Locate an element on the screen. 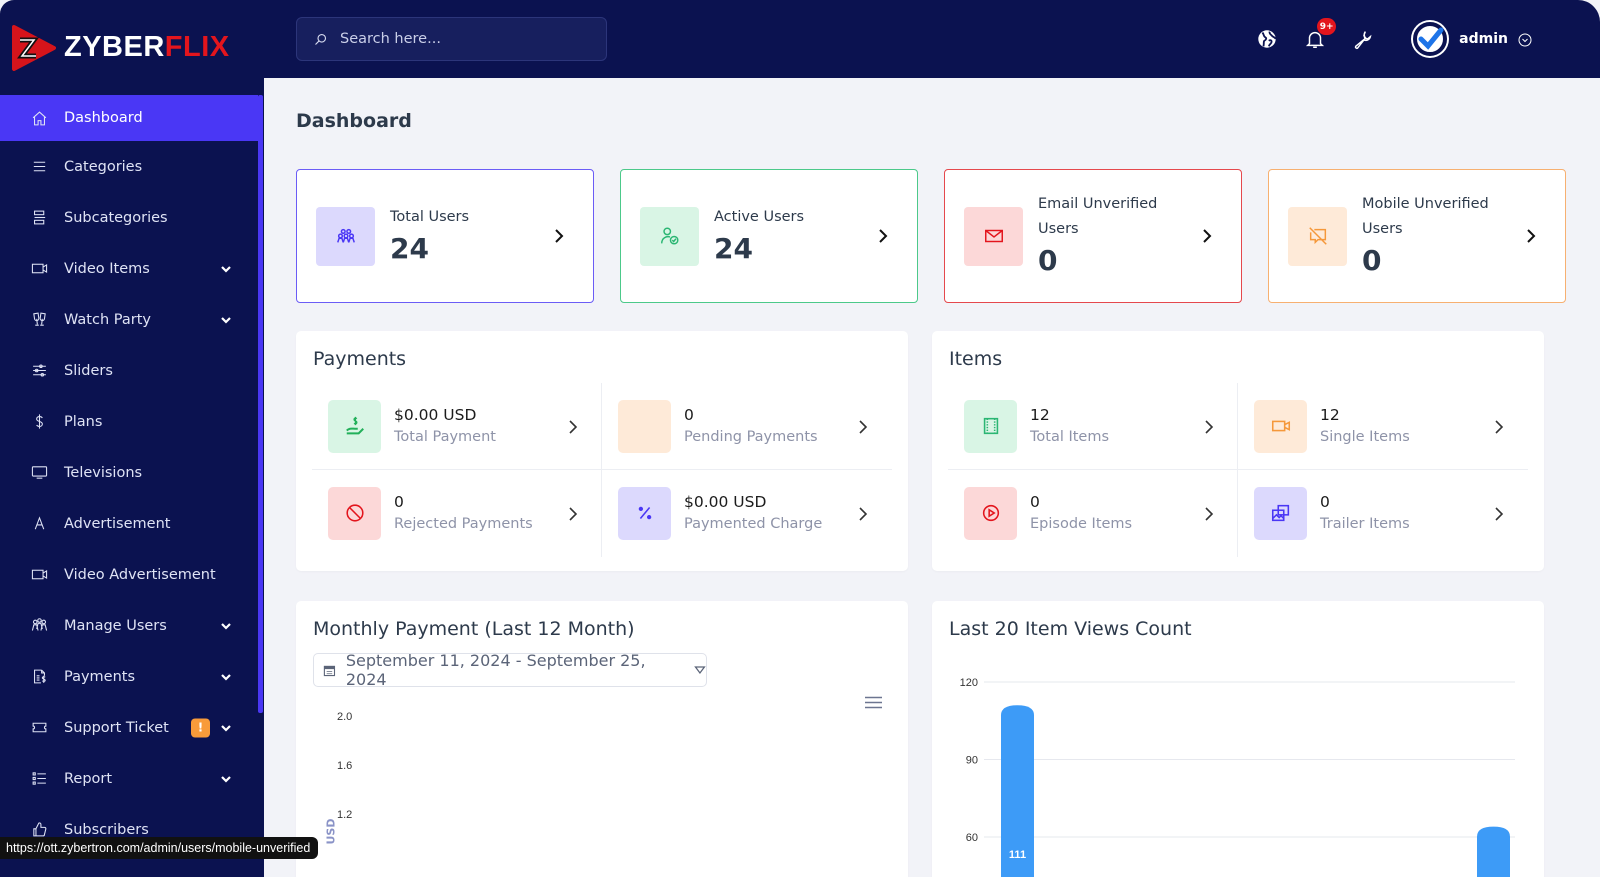  sidebar-item-payments: Payments is located at coordinates (132, 676).